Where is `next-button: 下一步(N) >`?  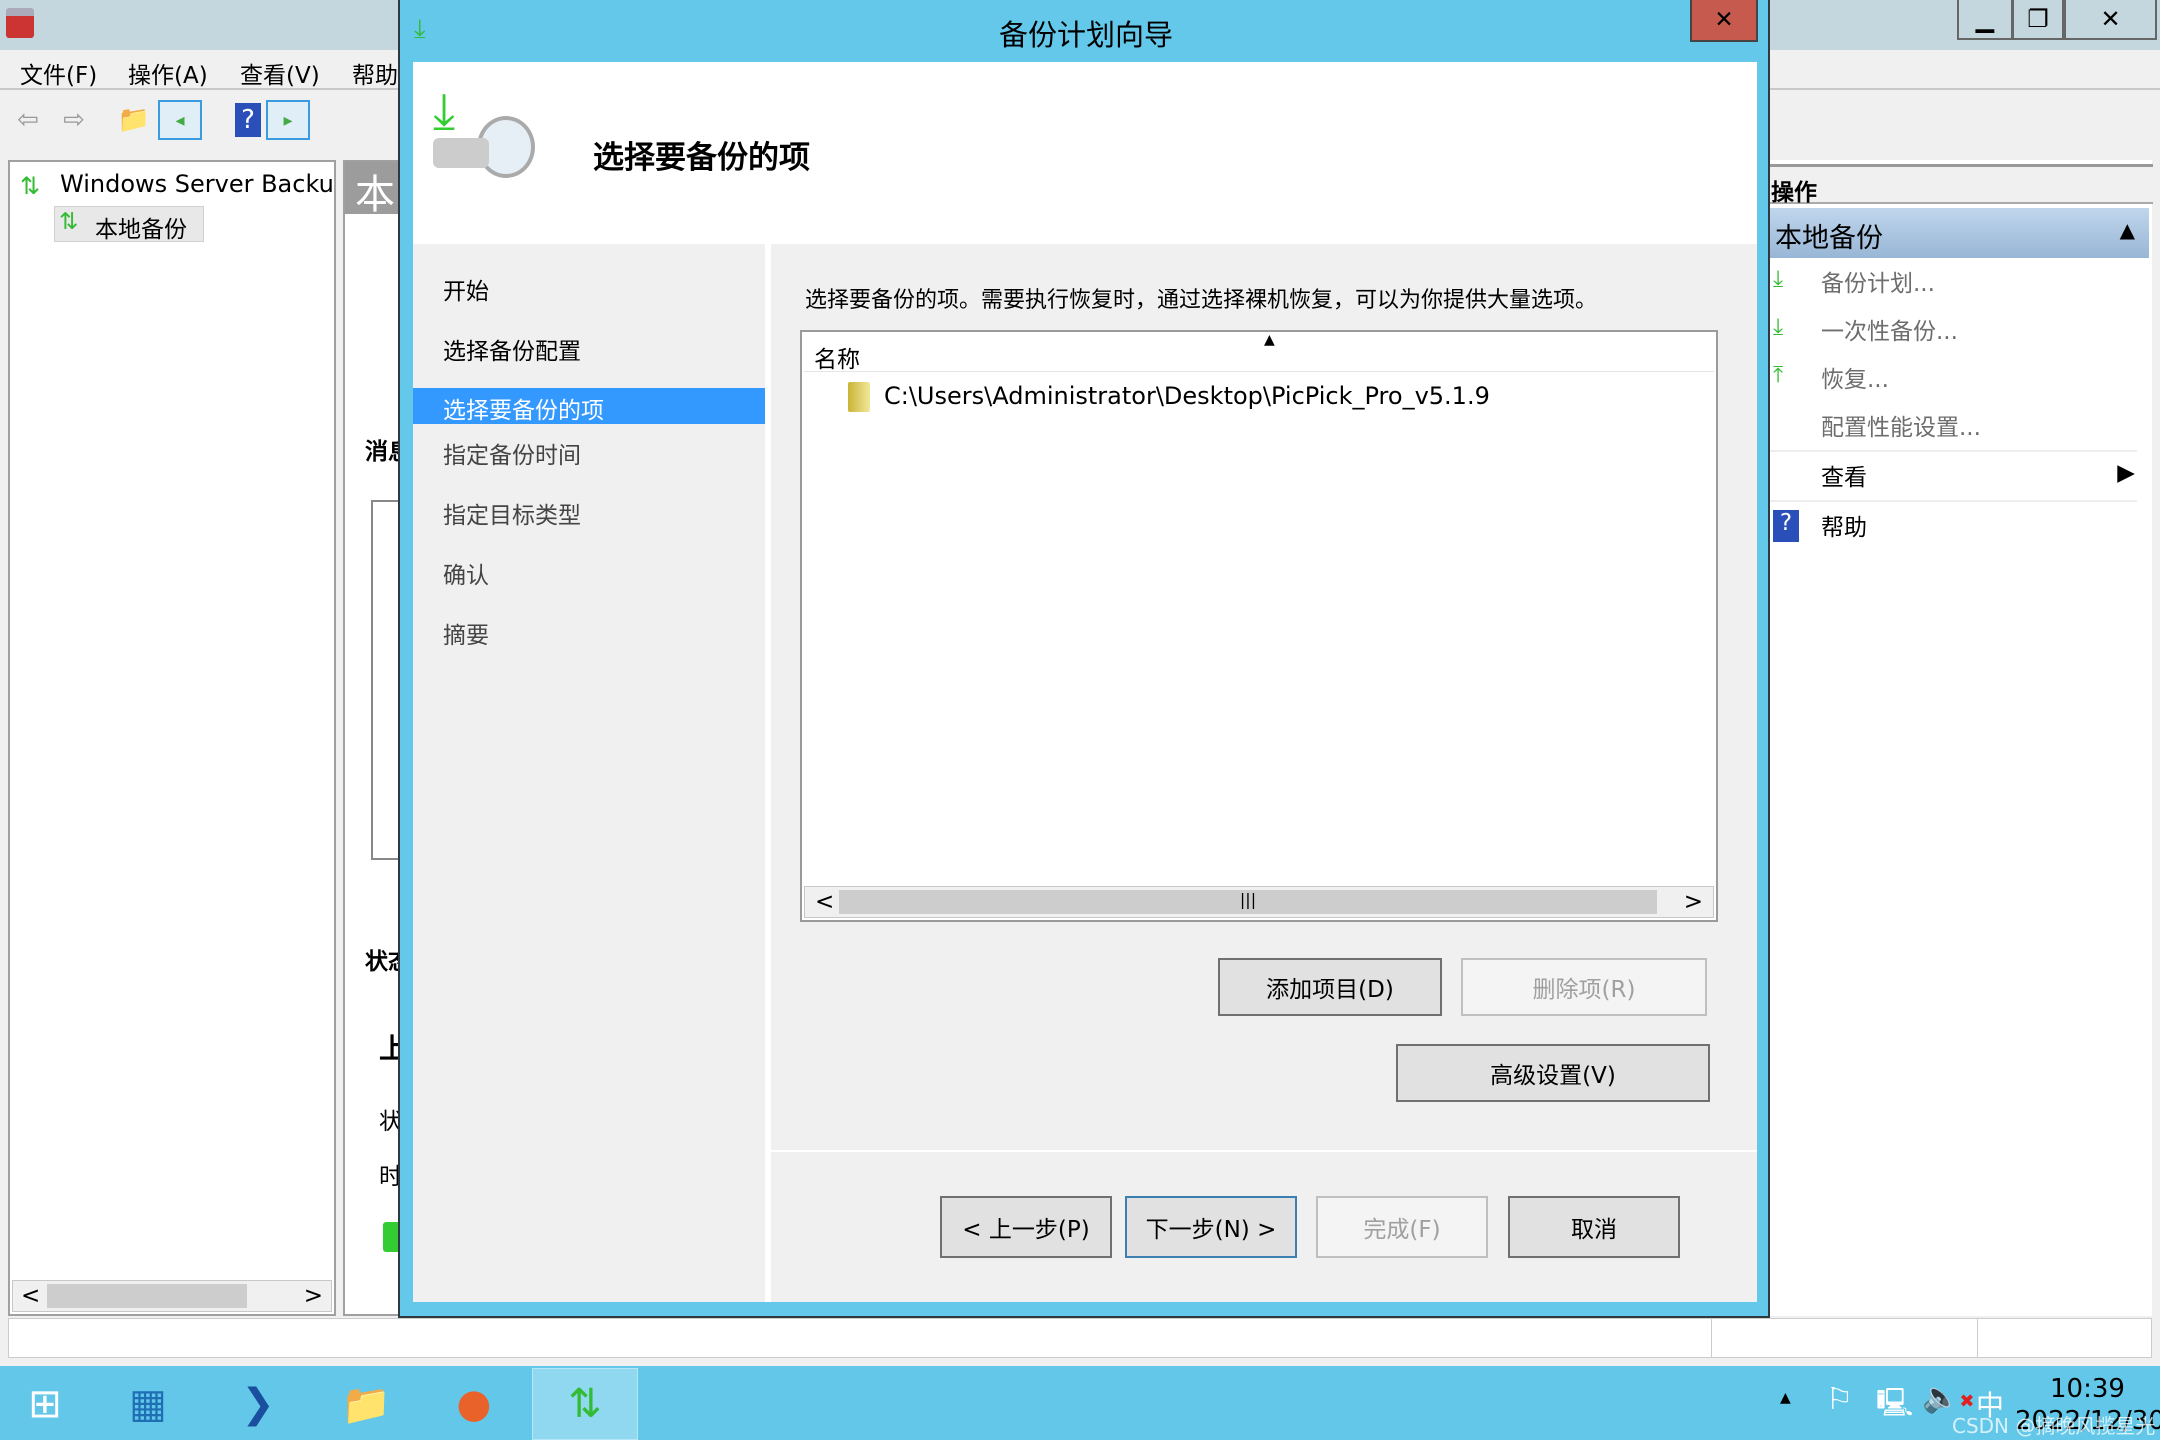 next-button: 下一步(N) > is located at coordinates (1211, 1227).